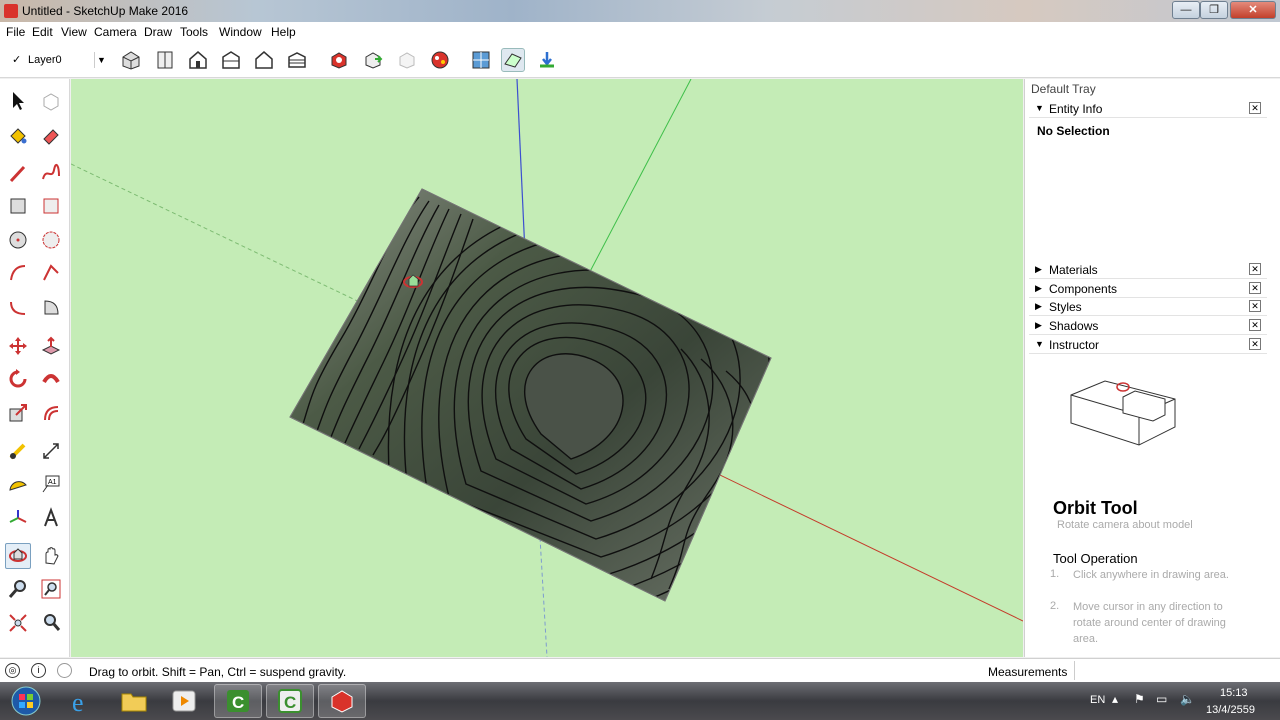 The image size is (1280, 720). I want to click on rectangle-icon, so click(18, 206).